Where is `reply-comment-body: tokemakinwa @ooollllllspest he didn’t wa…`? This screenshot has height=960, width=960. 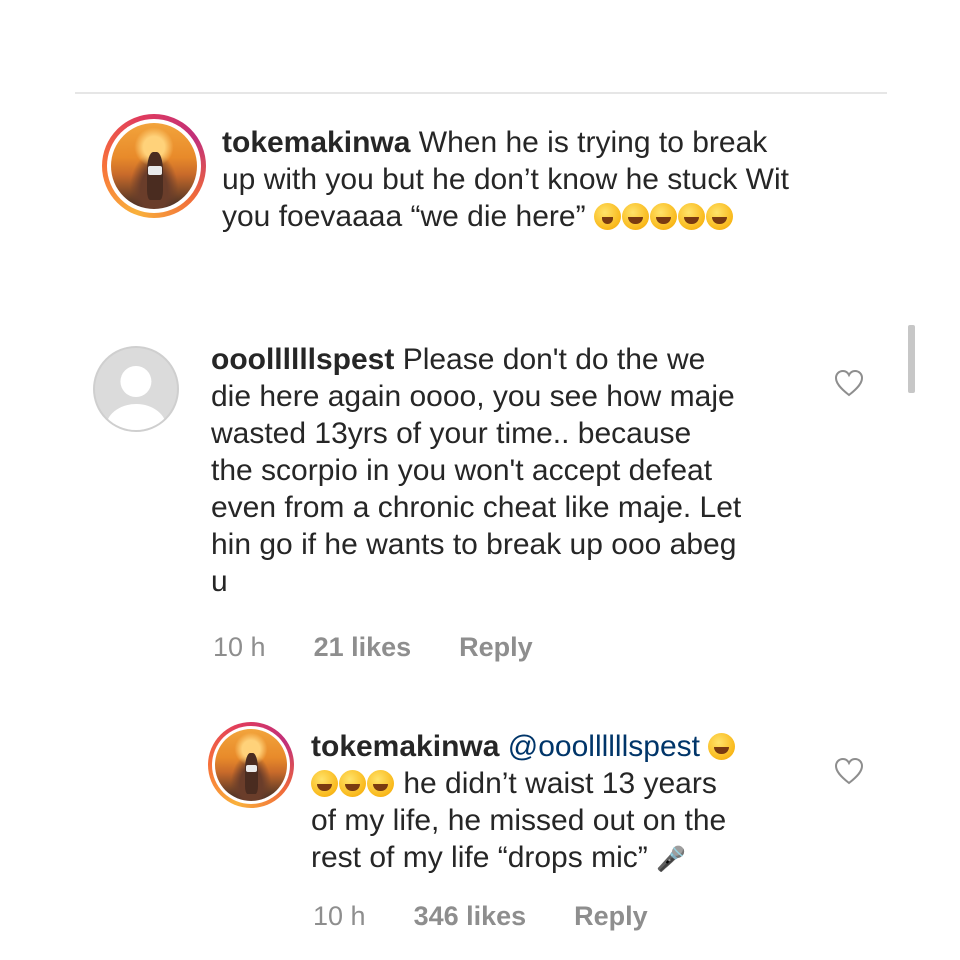 reply-comment-body: tokemakinwa @ooollllllspest he didn’t wa… is located at coordinates (561, 803).